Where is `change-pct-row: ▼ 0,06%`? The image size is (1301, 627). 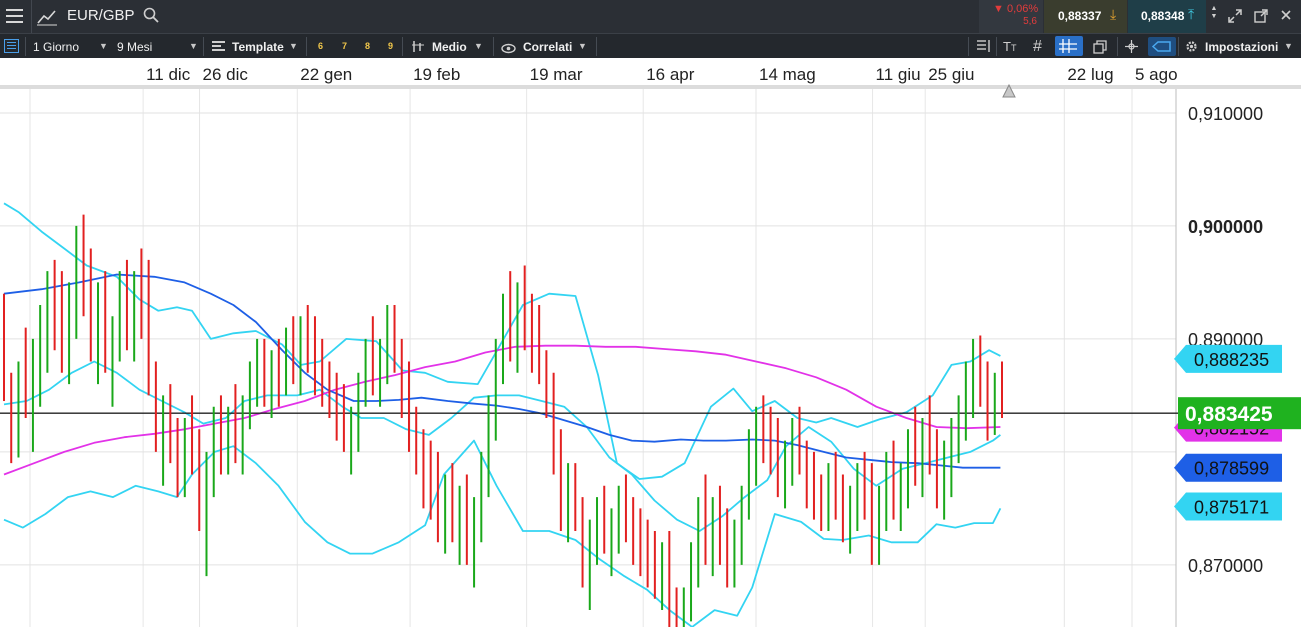 change-pct-row: ▼ 0,06% is located at coordinates (1015, 9).